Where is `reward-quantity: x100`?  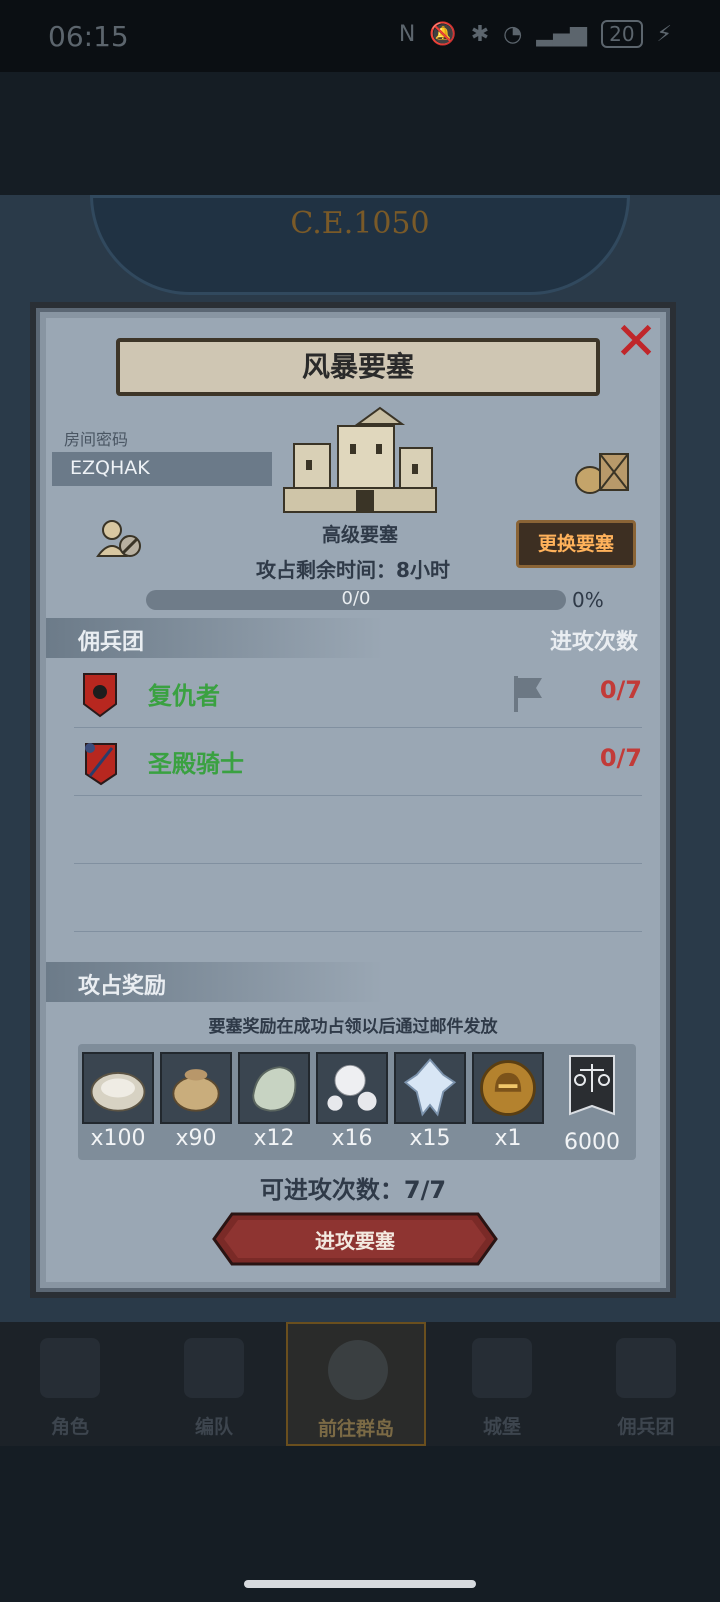
reward-quantity: x100 is located at coordinates (118, 1138).